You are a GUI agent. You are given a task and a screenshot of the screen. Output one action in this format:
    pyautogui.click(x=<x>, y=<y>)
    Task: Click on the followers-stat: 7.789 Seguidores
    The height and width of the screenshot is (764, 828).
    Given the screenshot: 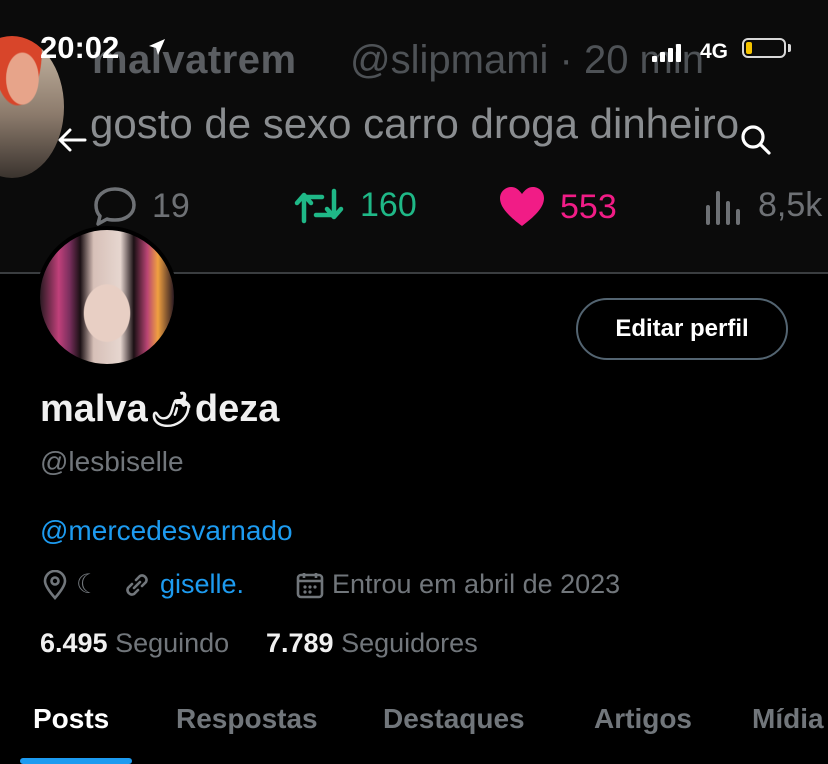 What is the action you would take?
    pyautogui.click(x=372, y=643)
    